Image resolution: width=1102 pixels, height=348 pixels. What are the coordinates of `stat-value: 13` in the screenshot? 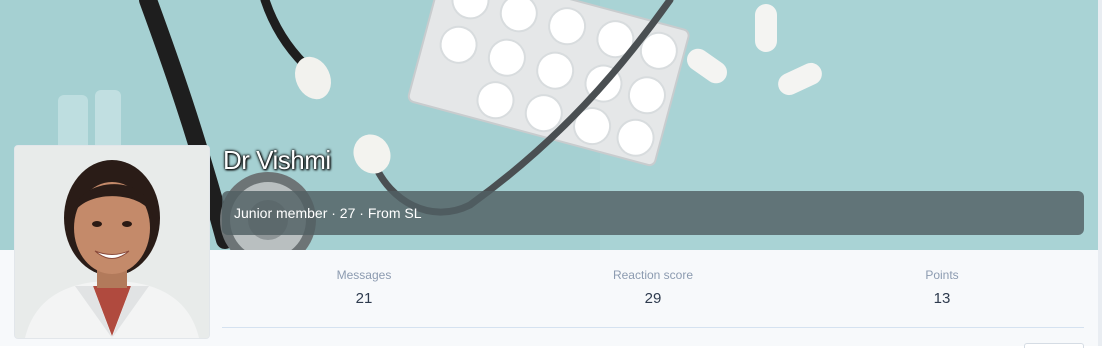 It's located at (942, 298).